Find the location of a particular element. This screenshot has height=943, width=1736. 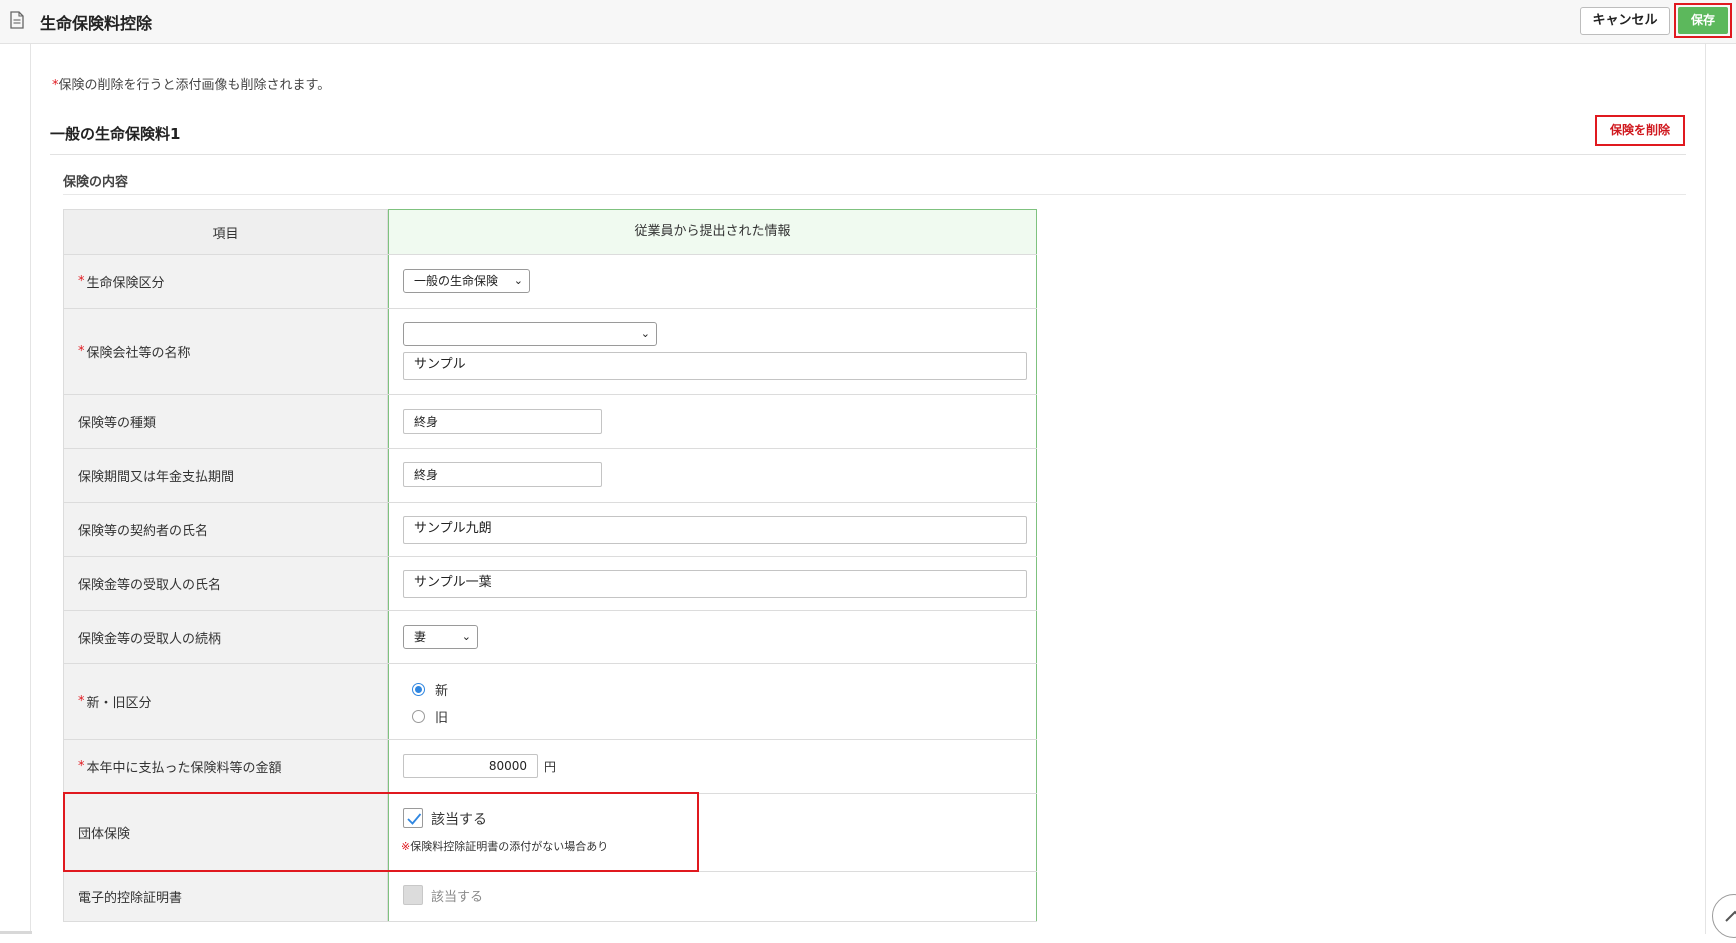

amount-unit: 円 is located at coordinates (550, 767).